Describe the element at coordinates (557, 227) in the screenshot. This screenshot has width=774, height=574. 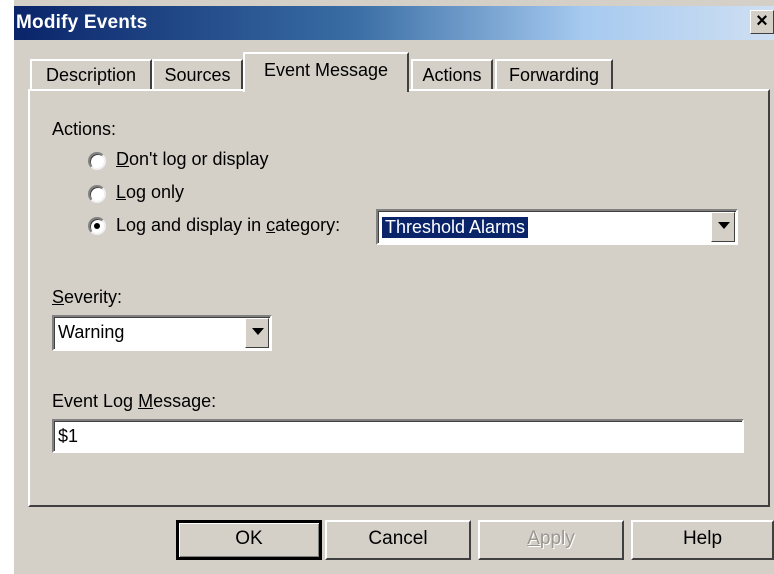
I see `category-dropdown: Threshold Alarms` at that location.